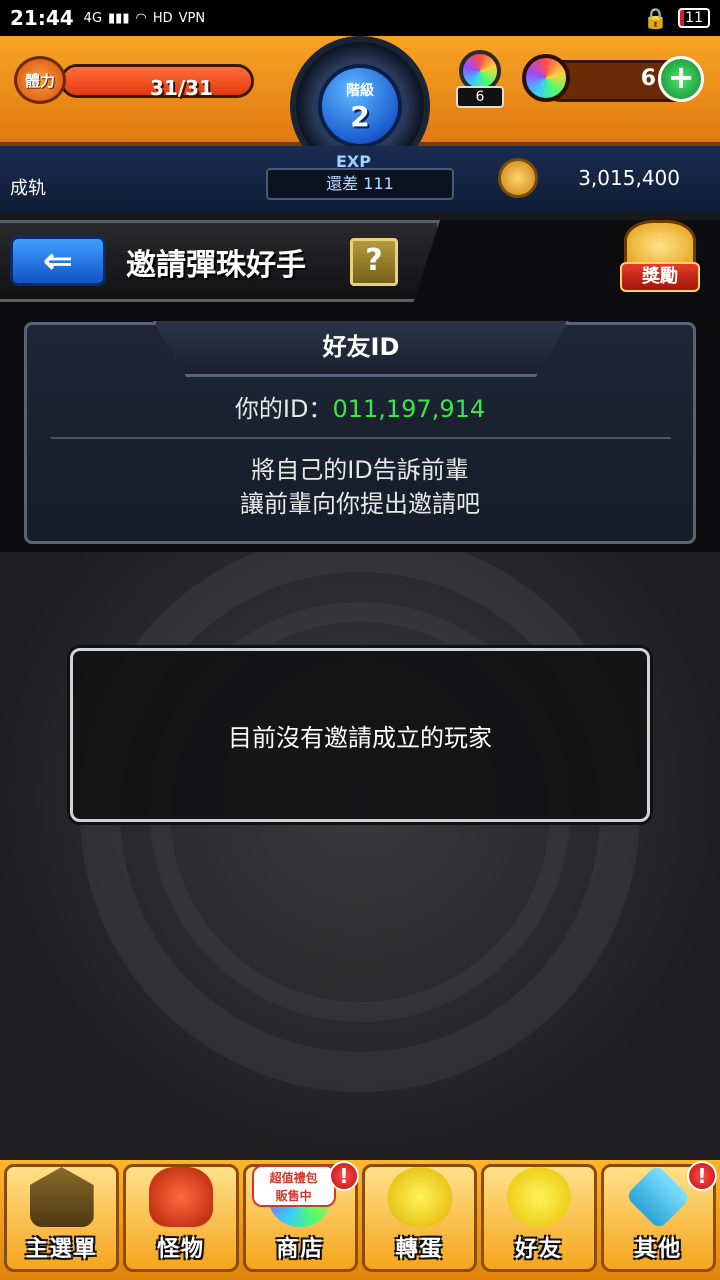 Image resolution: width=720 pixels, height=1280 pixels. What do you see at coordinates (701, 1176) in the screenshot?
I see `other-alert-badge: !` at bounding box center [701, 1176].